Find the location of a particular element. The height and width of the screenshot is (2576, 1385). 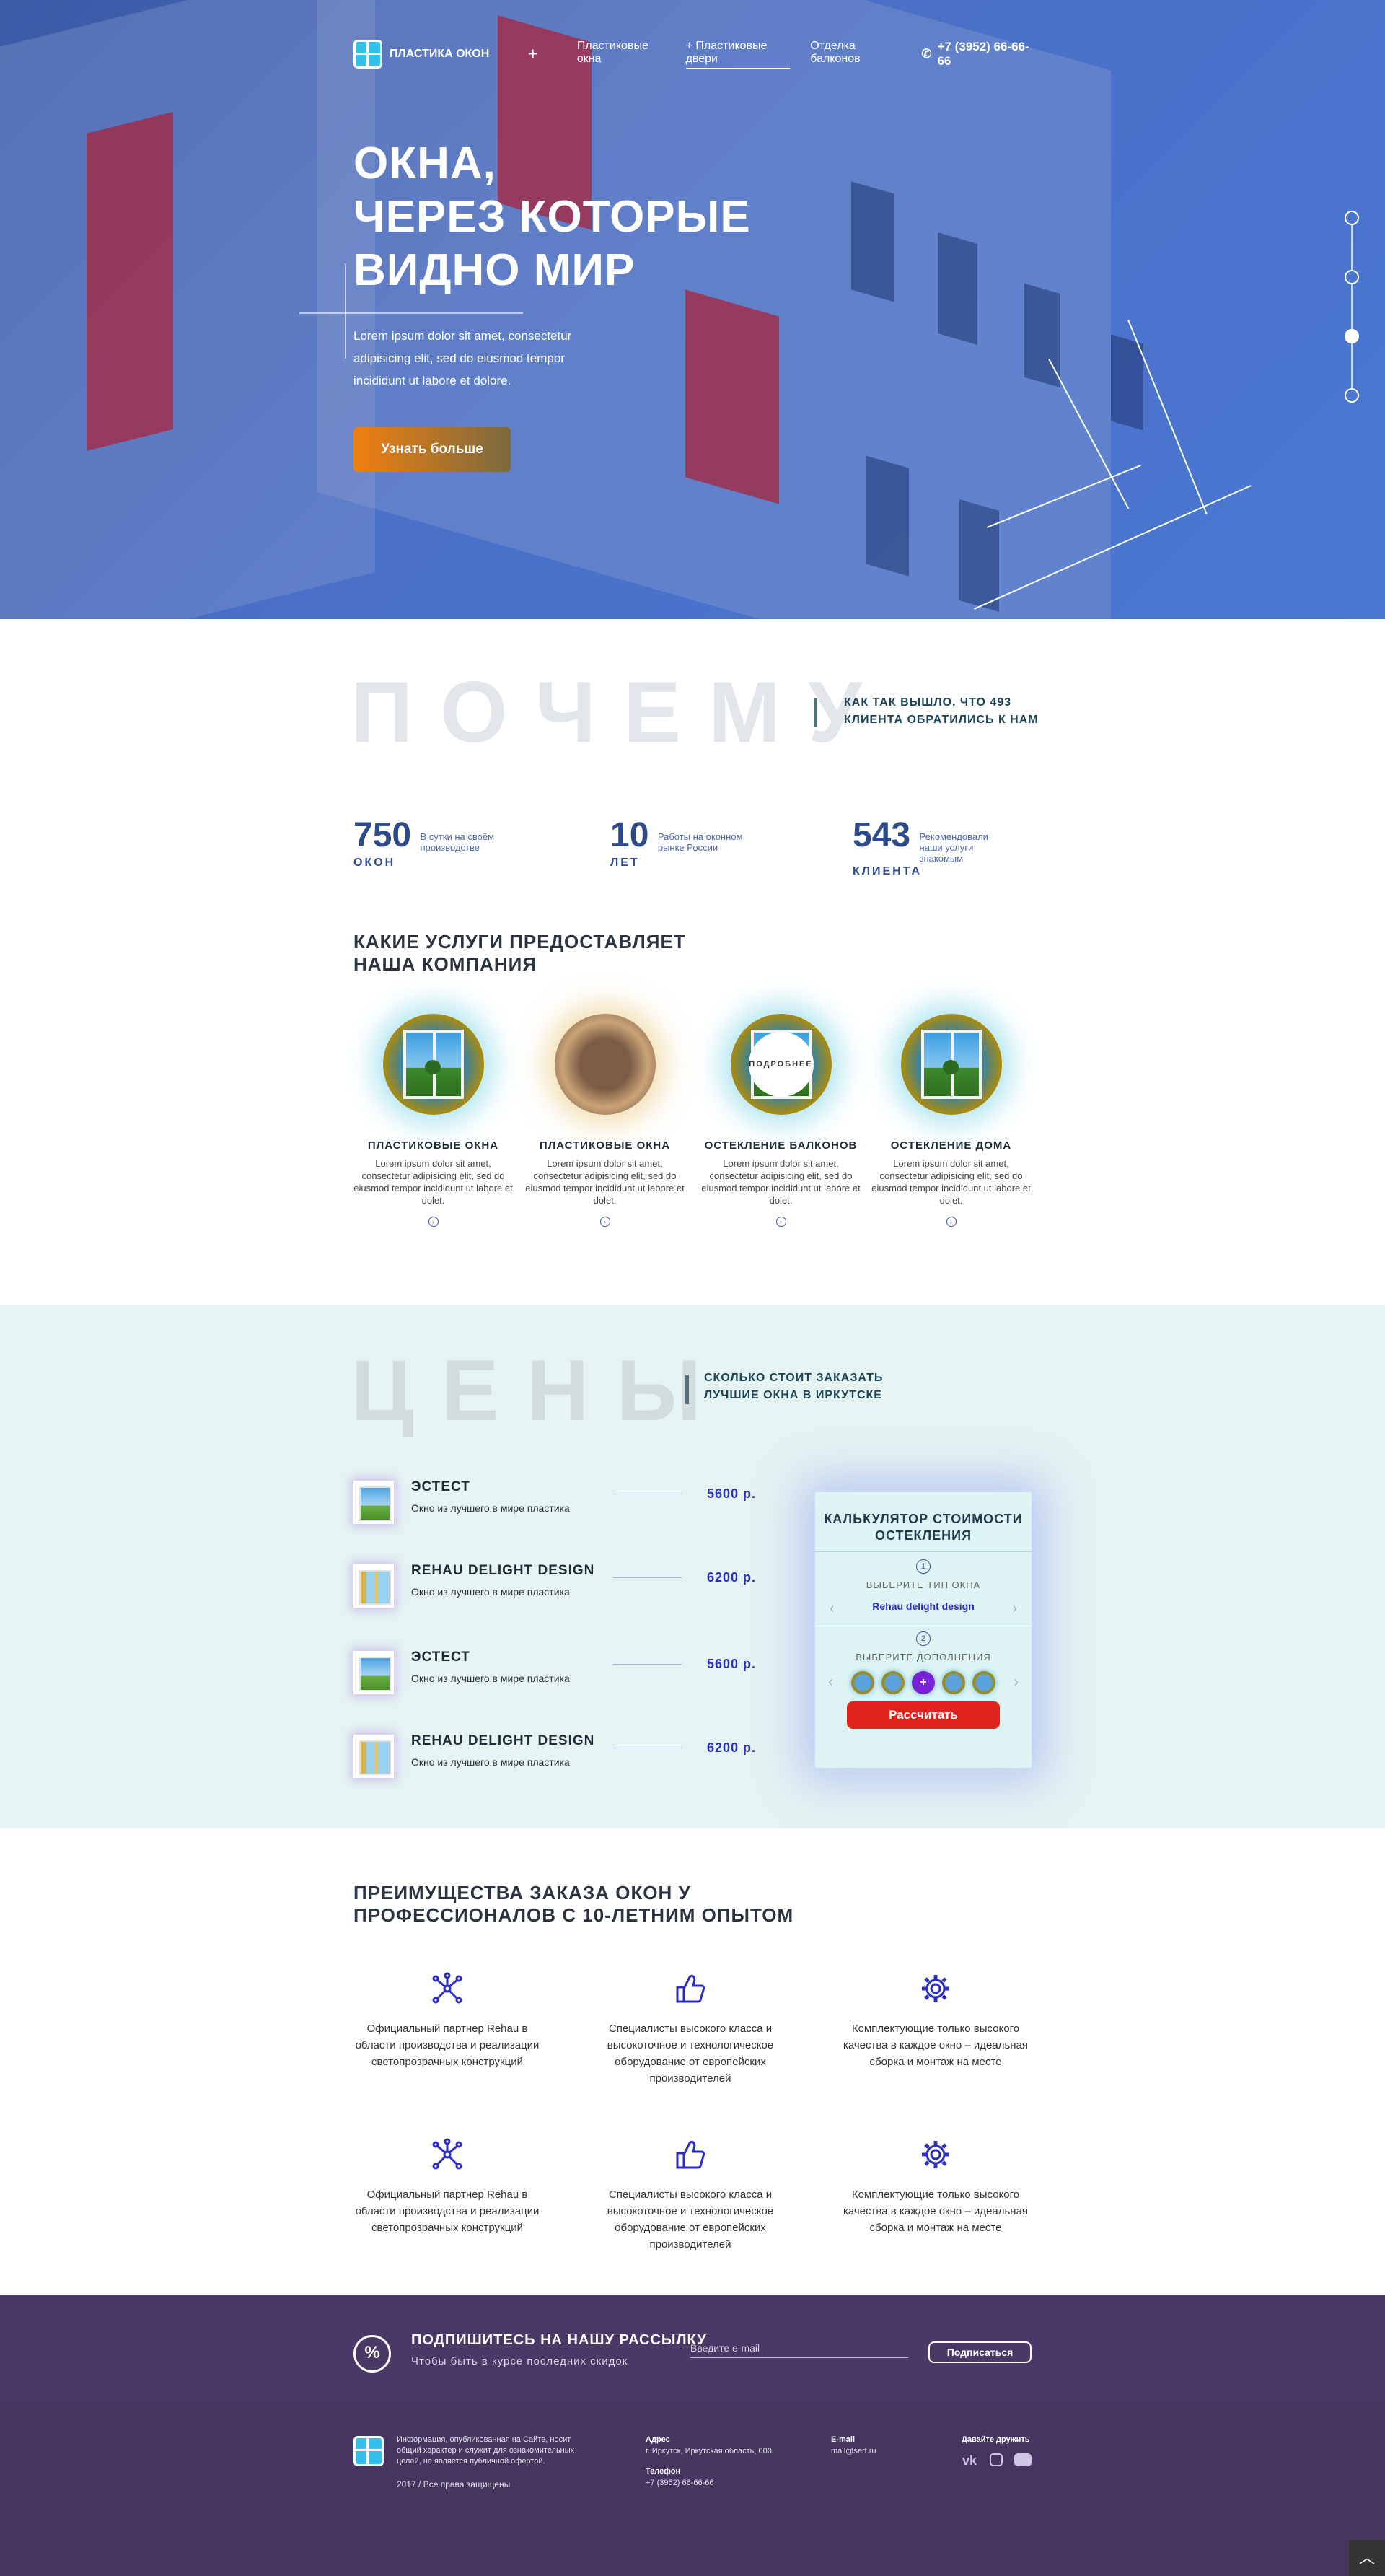

scroll-to-top-button: ︿ is located at coordinates (1367, 2558).